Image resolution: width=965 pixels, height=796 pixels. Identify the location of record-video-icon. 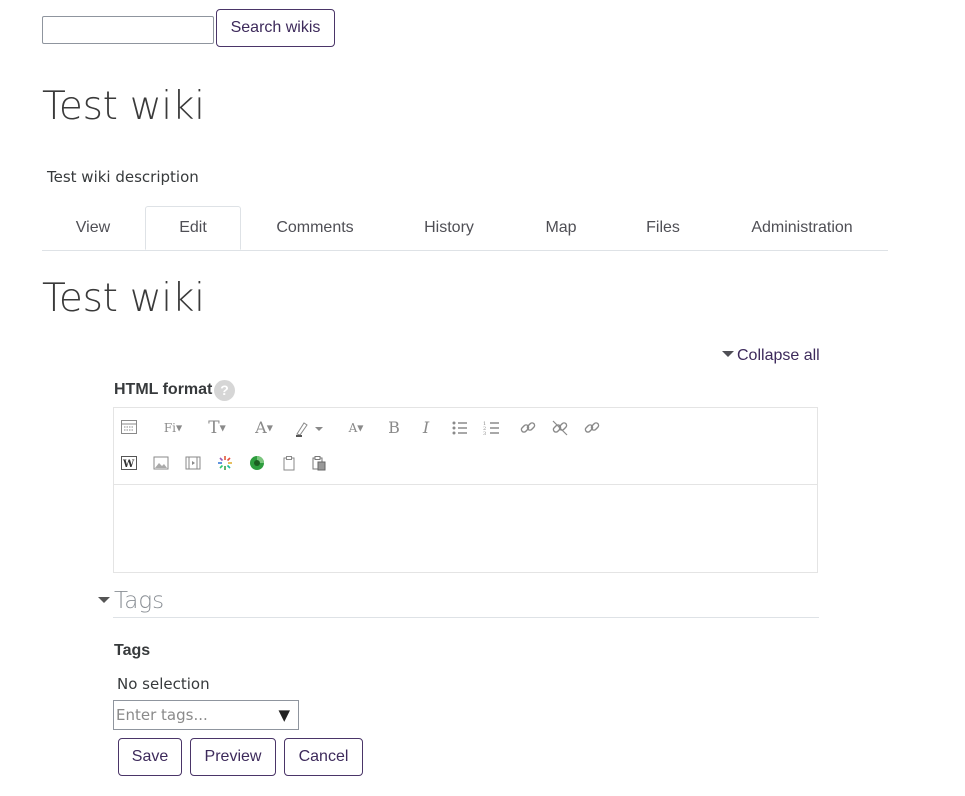
(258, 464).